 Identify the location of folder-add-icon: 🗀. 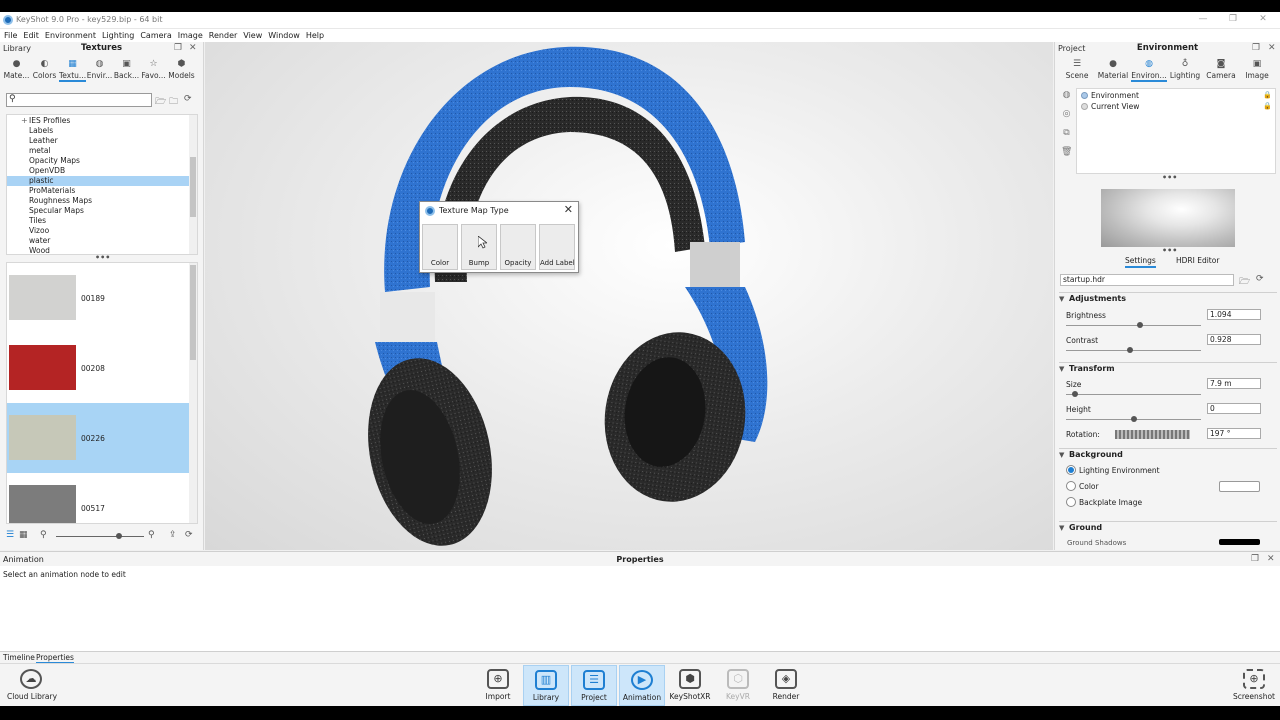
(173, 102).